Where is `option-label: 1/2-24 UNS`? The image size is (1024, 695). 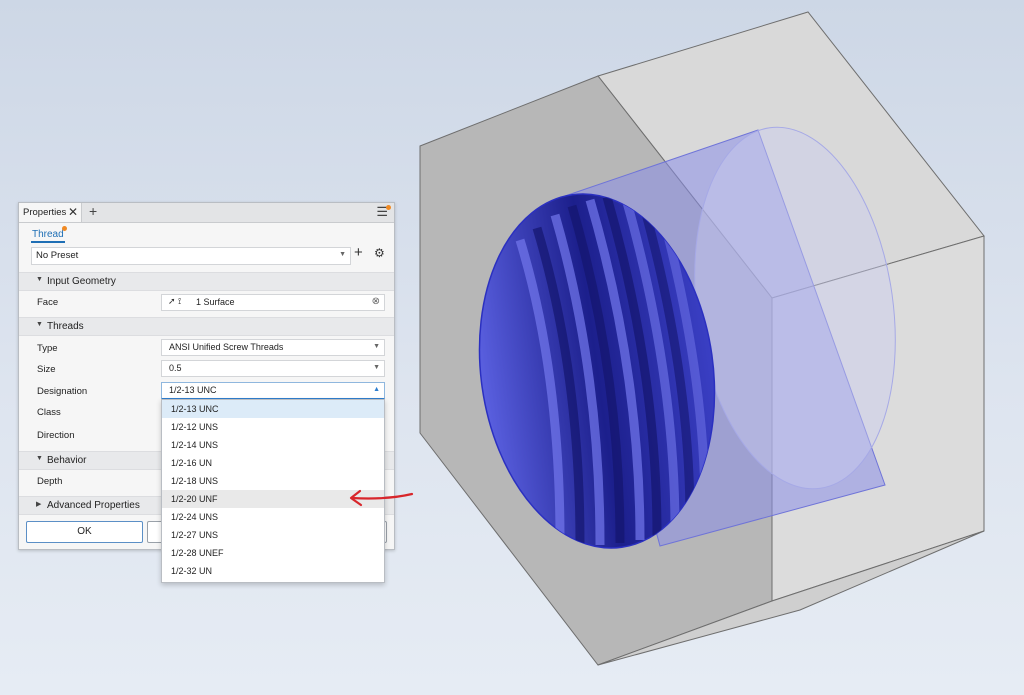
option-label: 1/2-24 UNS is located at coordinates (195, 517).